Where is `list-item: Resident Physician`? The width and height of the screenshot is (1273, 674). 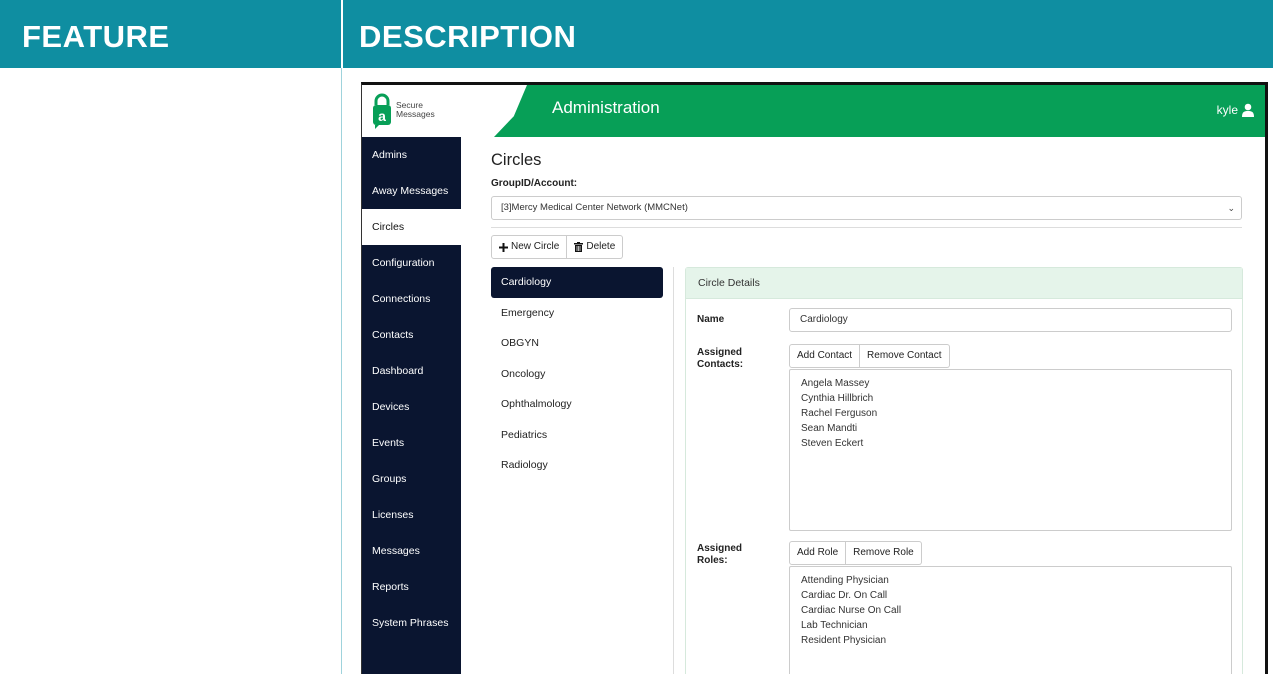 list-item: Resident Physician is located at coordinates (1010, 640).